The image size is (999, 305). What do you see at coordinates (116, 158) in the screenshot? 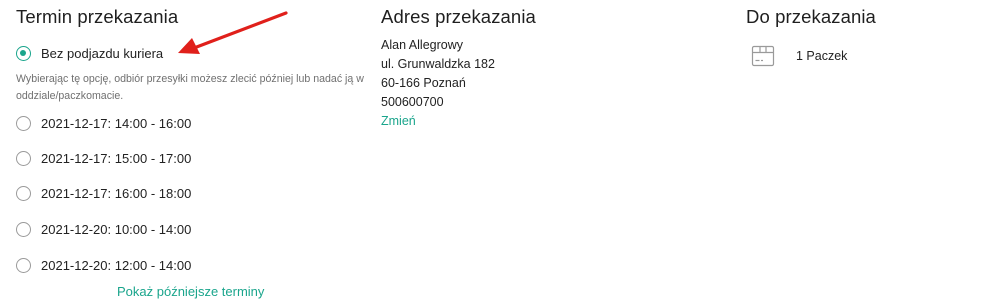
I see `slot-label: 2021-12-17: 15:00 - 17:00` at bounding box center [116, 158].